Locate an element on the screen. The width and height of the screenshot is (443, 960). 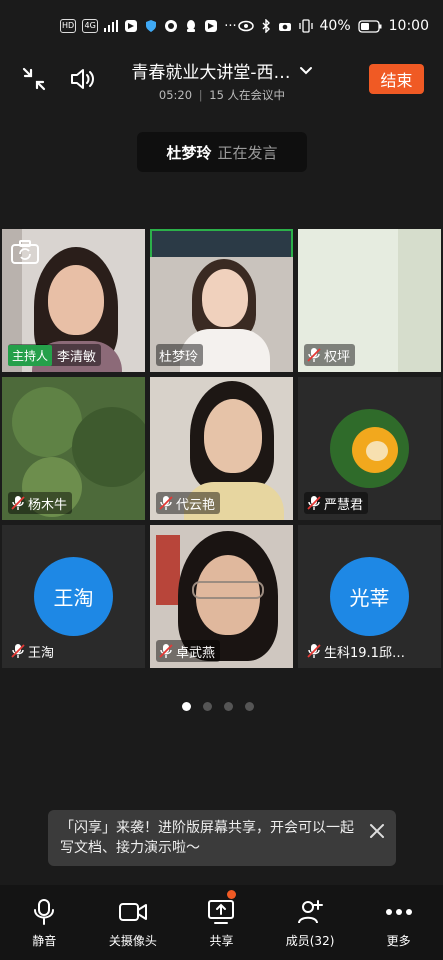
active-speaker-name: 杜梦玲 is located at coordinates (189, 152).